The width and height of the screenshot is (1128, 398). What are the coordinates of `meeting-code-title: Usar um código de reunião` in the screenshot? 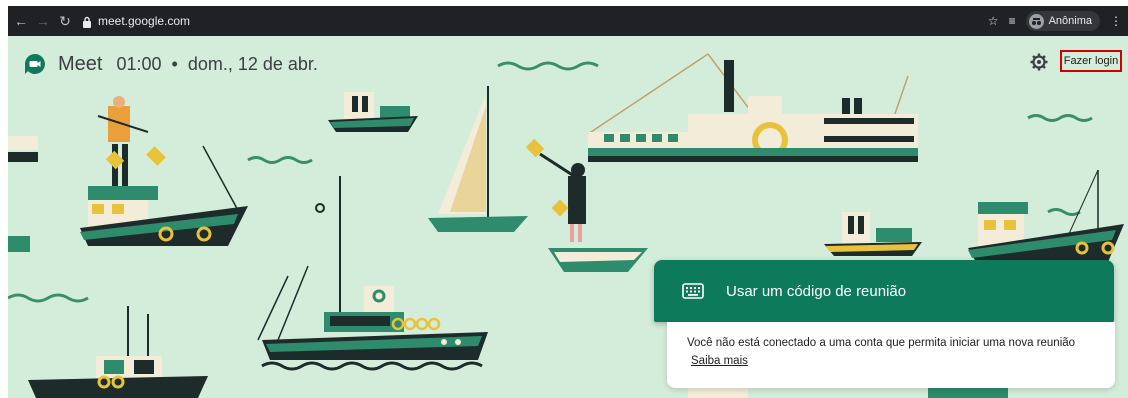 It's located at (816, 291).